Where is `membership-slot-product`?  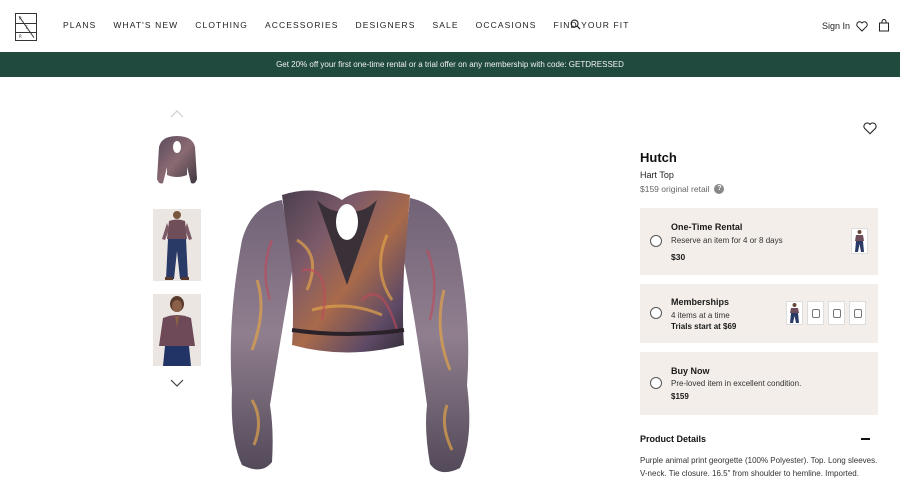 membership-slot-product is located at coordinates (794, 313).